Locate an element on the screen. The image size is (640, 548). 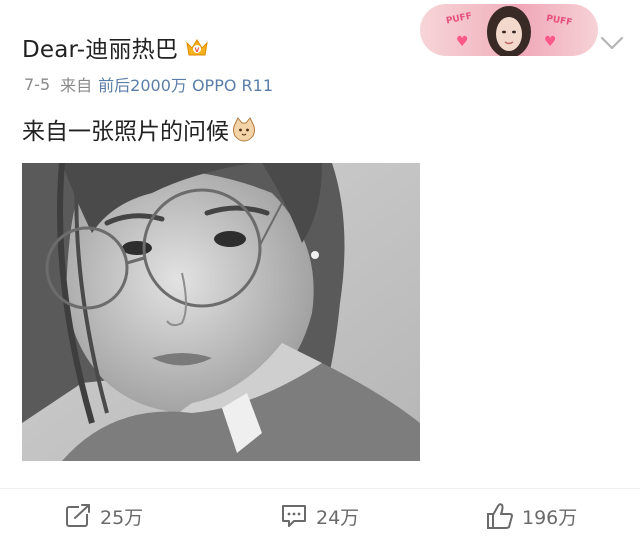
crown-badge-icon: V is located at coordinates (197, 47).